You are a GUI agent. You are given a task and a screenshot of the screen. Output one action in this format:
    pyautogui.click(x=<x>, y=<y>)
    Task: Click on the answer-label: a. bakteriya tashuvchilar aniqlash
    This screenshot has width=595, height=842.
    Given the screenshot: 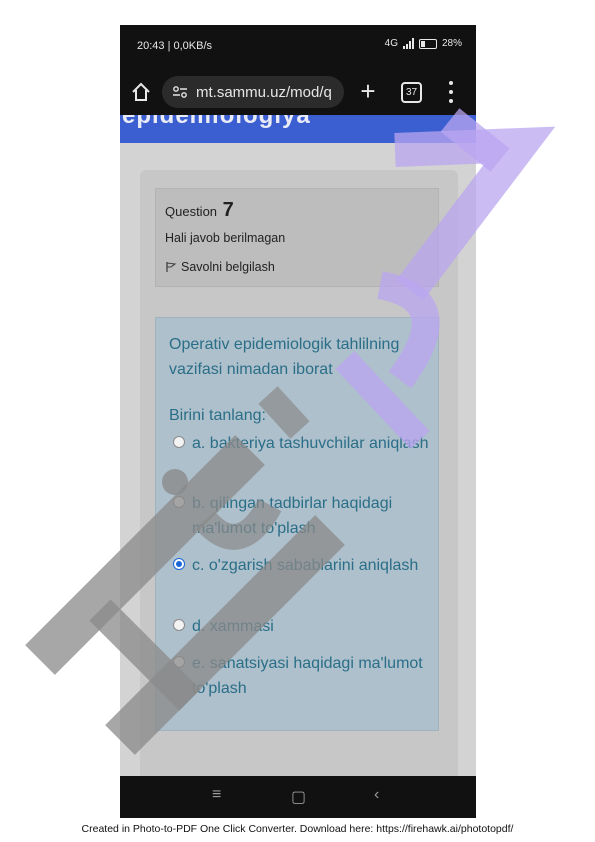 What is the action you would take?
    pyautogui.click(x=310, y=443)
    